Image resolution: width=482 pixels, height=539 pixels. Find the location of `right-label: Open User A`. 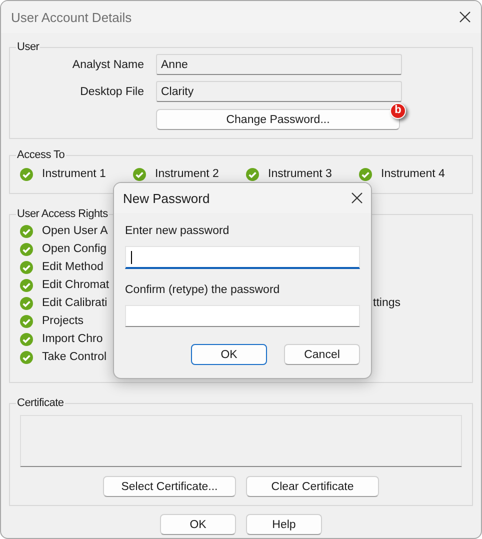

right-label: Open User A is located at coordinates (75, 231).